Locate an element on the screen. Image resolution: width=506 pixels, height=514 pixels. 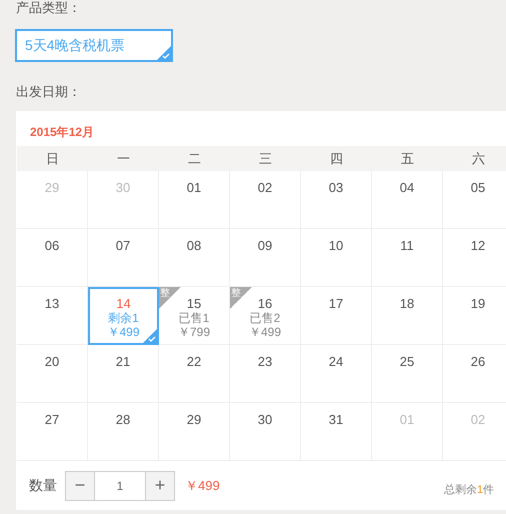
month-title: 2015年12月 is located at coordinates (62, 132).